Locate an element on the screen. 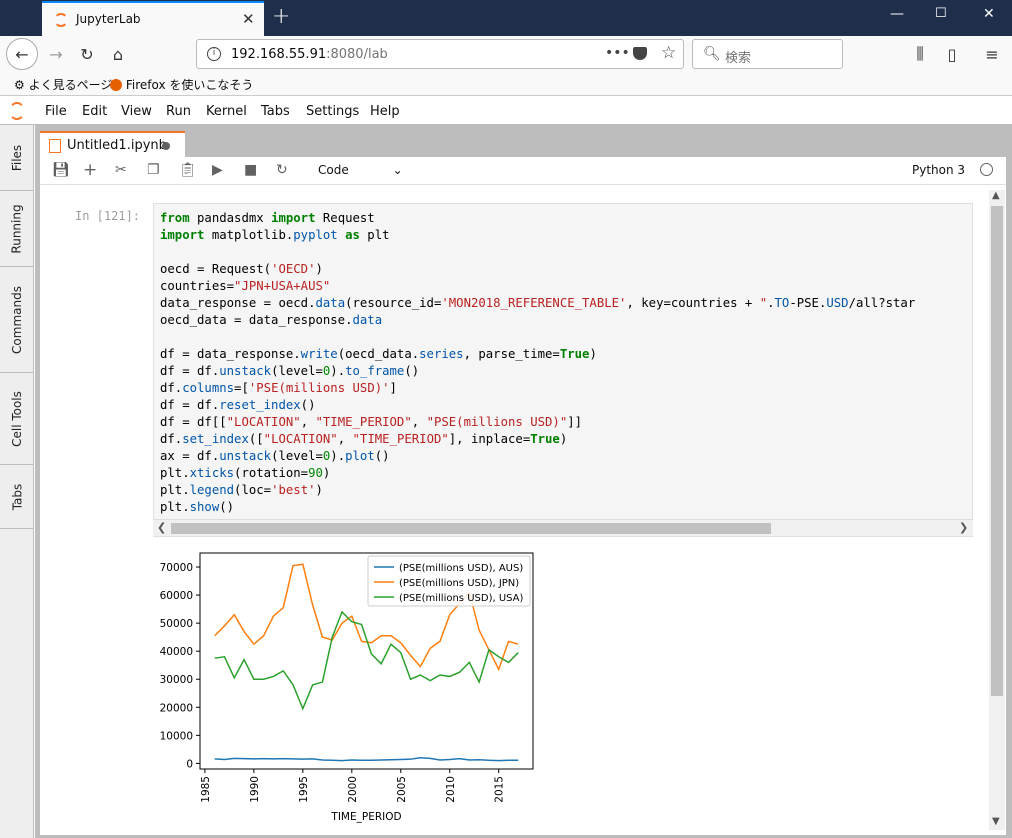 The width and height of the screenshot is (1012, 838). maximize-icon: ☐ is located at coordinates (941, 13).